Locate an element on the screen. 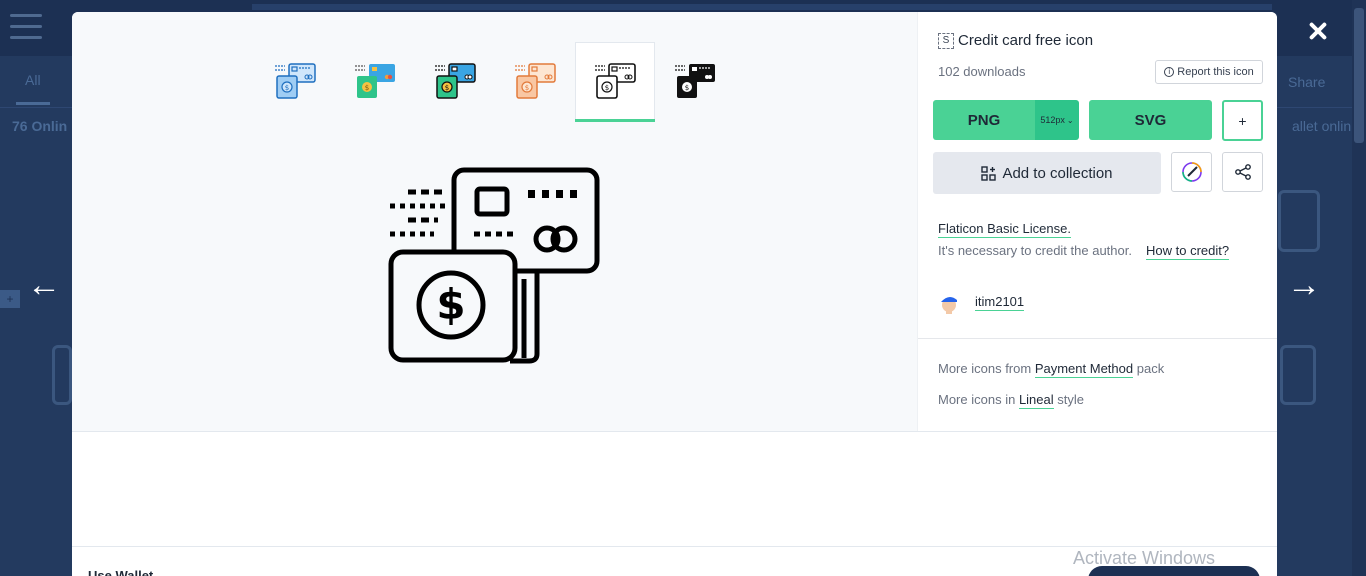  pack-suffix: pack is located at coordinates (1150, 368).